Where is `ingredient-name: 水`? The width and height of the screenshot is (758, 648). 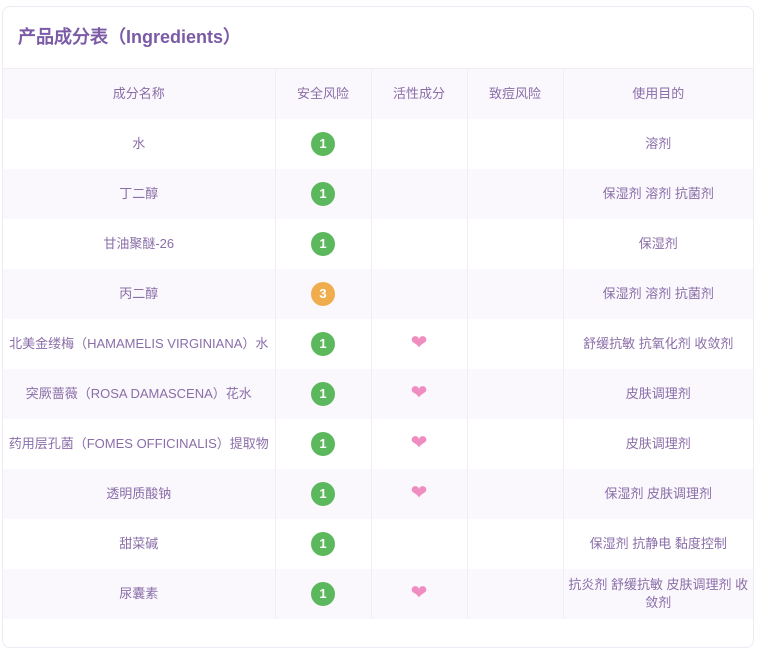
ingredient-name: 水 is located at coordinates (139, 144).